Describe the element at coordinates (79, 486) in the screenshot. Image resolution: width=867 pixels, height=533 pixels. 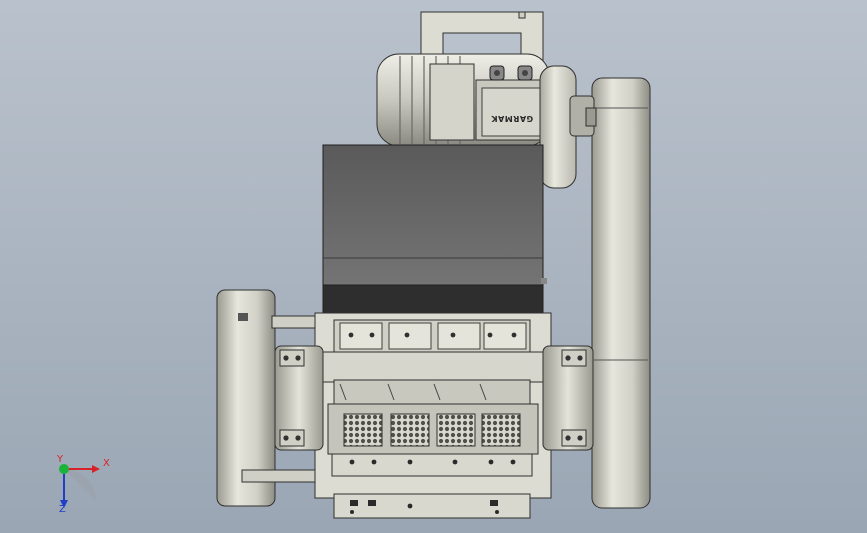
I see `axis-triad` at that location.